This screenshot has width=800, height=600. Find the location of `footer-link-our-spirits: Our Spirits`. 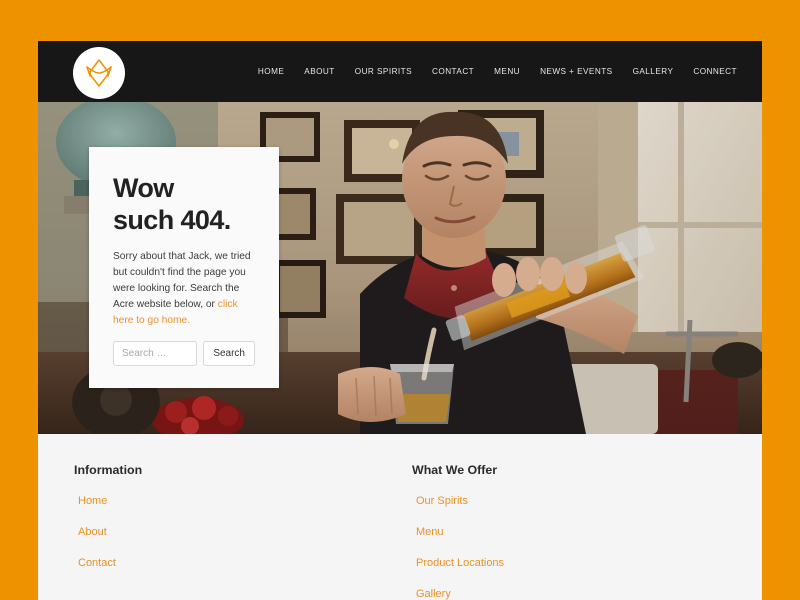

footer-link-our-spirits: Our Spirits is located at coordinates (442, 501).